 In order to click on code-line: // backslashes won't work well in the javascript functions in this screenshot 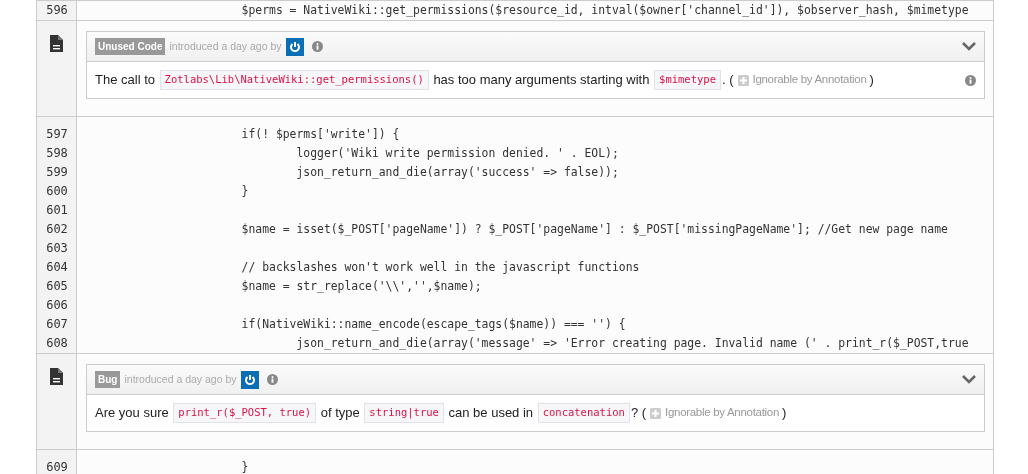, I will do `click(440, 267)`.